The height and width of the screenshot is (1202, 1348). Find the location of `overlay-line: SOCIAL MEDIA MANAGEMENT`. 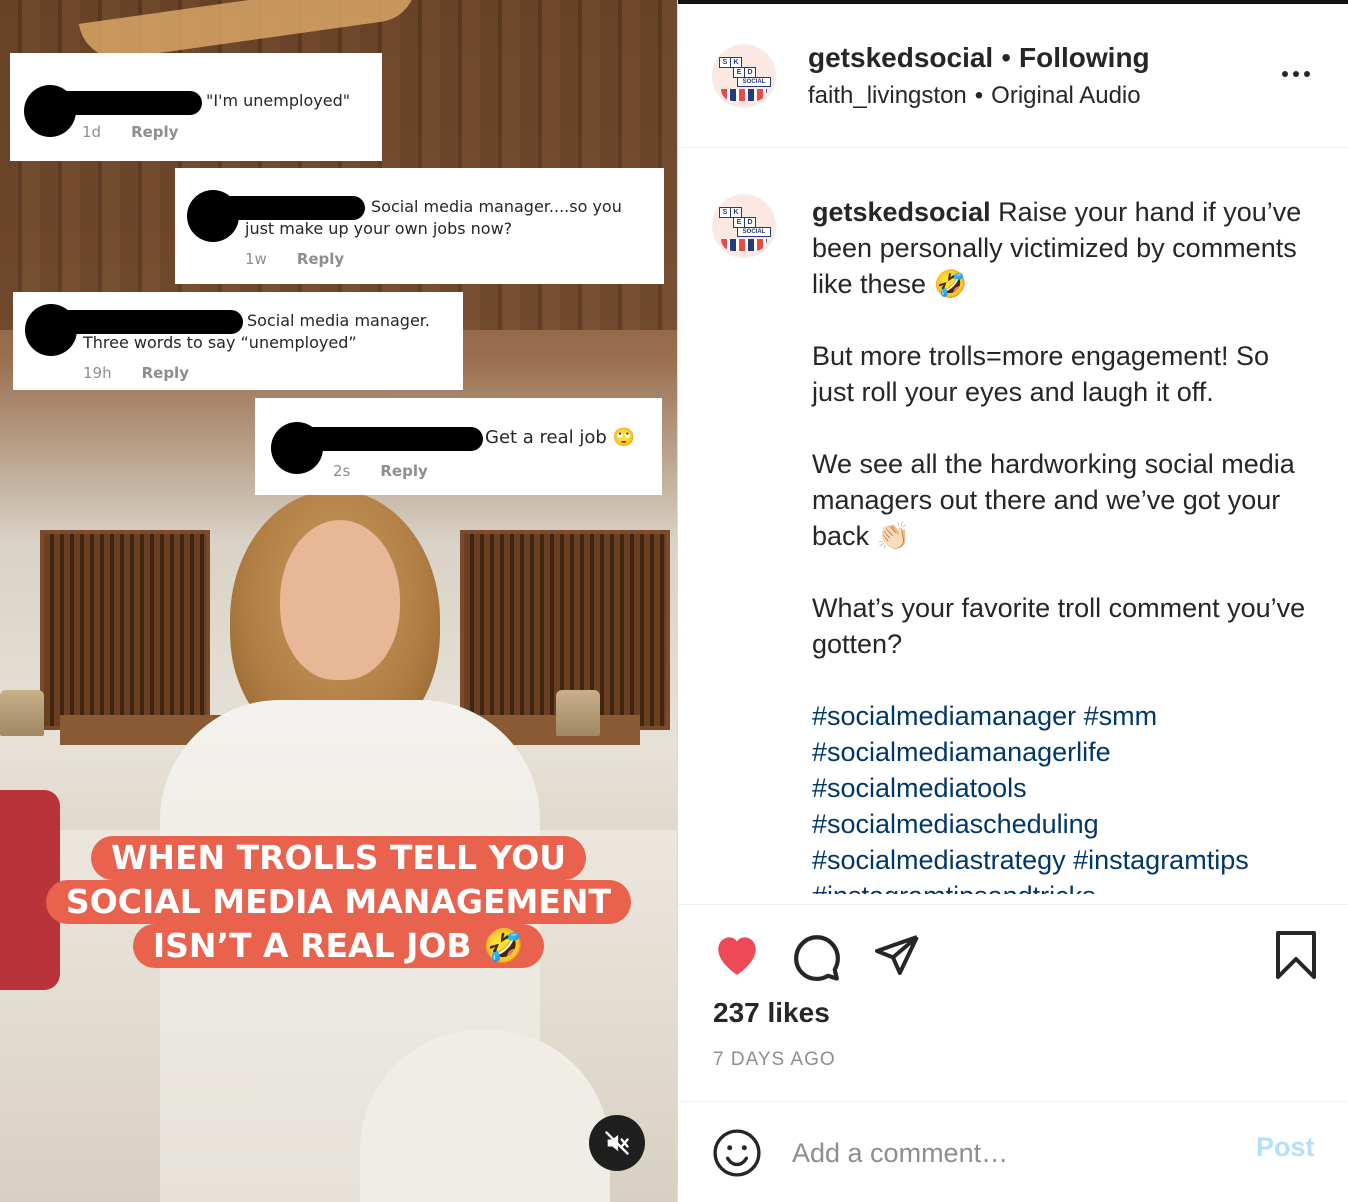

overlay-line: SOCIAL MEDIA MANAGEMENT is located at coordinates (338, 902).